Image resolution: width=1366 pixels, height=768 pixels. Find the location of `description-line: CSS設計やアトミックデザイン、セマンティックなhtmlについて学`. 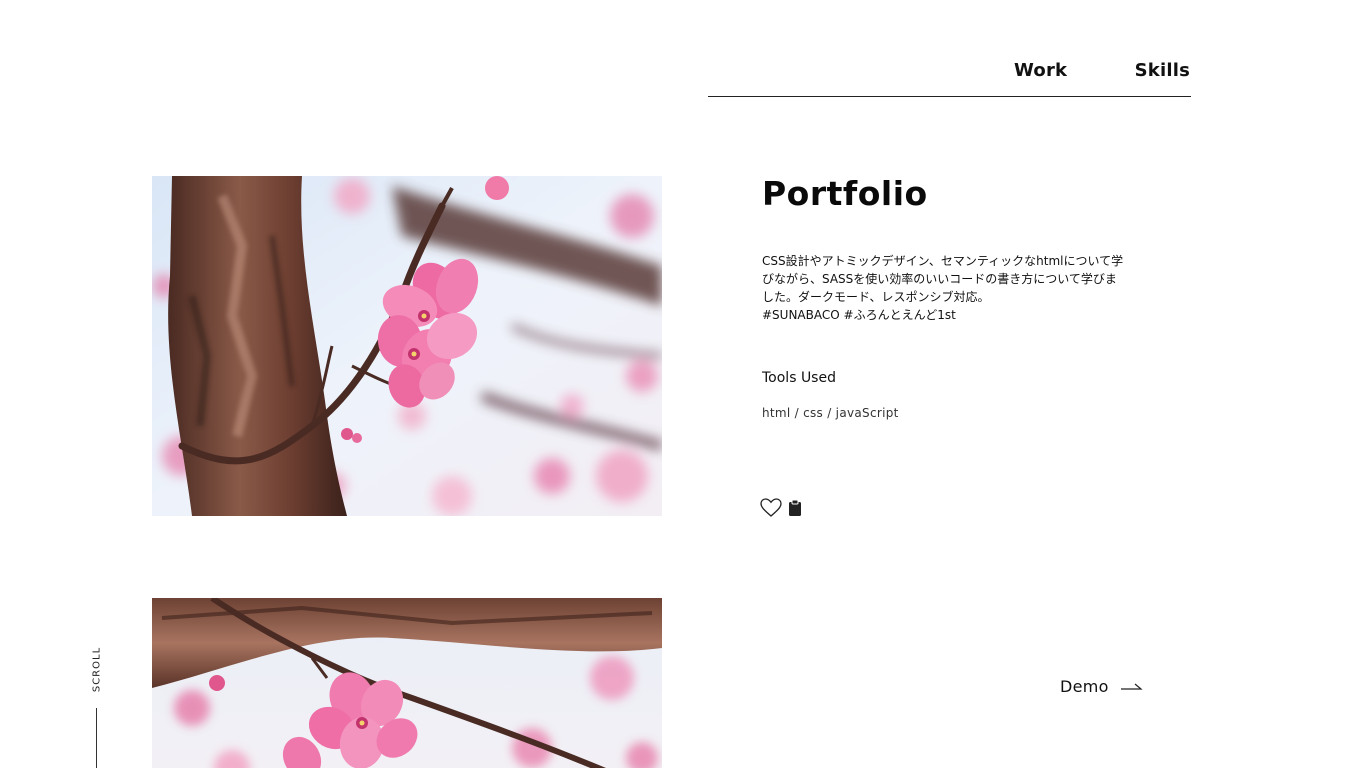

description-line: CSS設計やアトミックデザイン、セマンティックなhtmlについて学 is located at coordinates (943, 261).